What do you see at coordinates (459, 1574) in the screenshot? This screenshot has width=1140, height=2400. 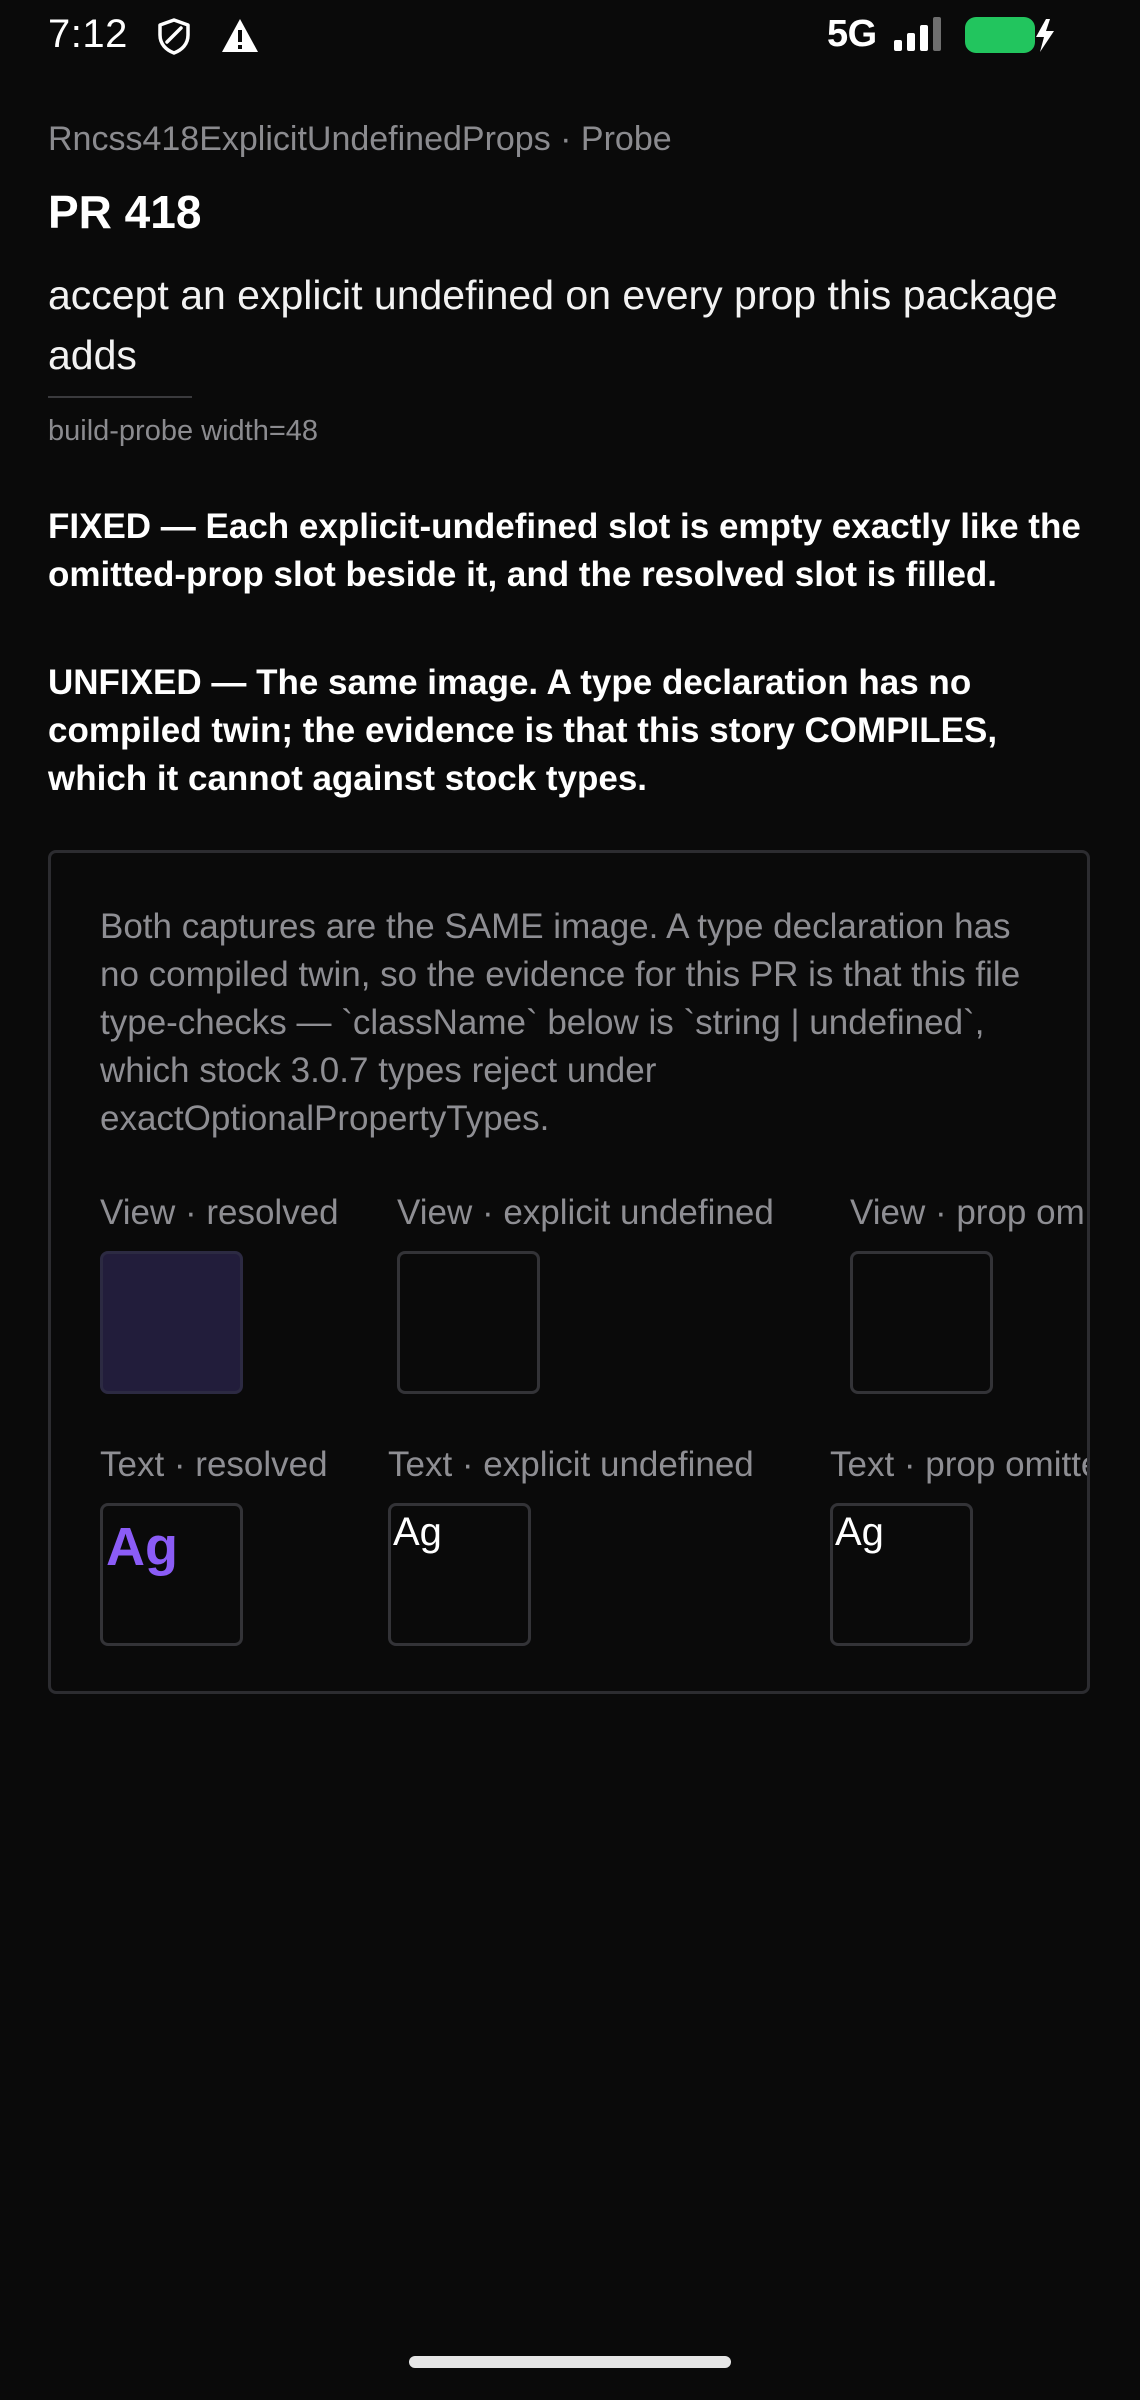 I see `text-explicit-undefined-box: Ag` at bounding box center [459, 1574].